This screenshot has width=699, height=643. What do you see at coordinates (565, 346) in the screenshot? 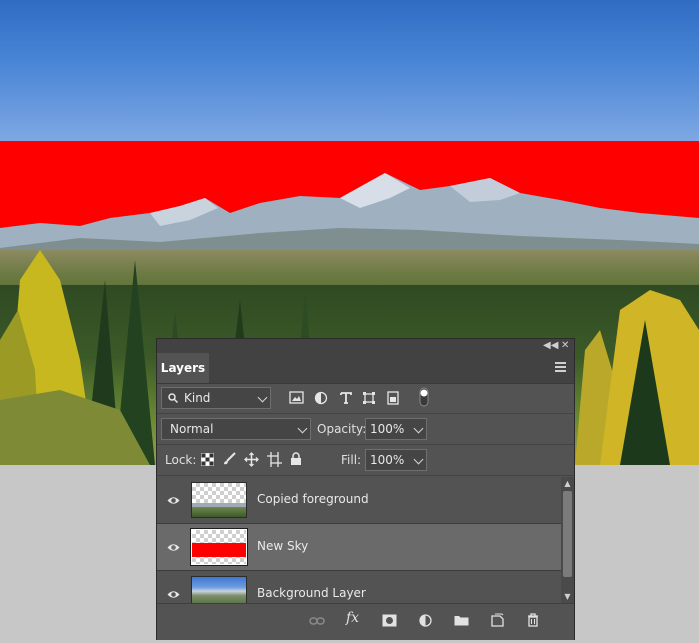
I see `close-panel-icon: ✕` at bounding box center [565, 346].